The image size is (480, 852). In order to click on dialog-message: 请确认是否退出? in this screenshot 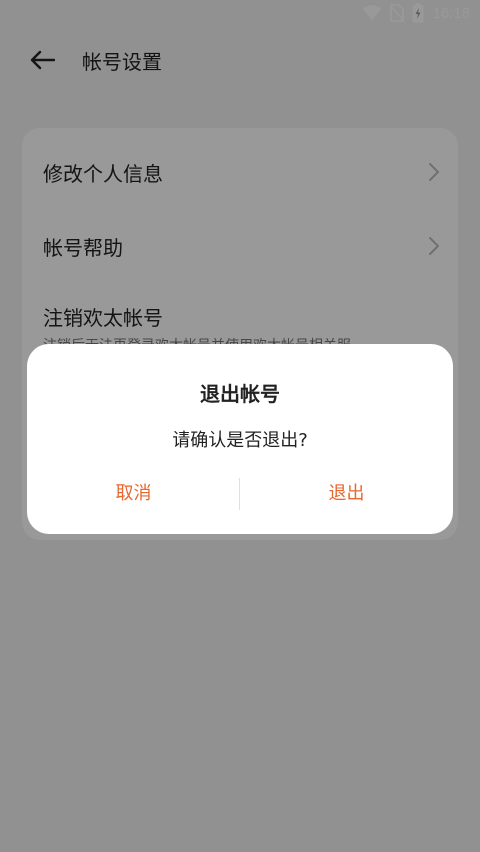, I will do `click(240, 440)`.